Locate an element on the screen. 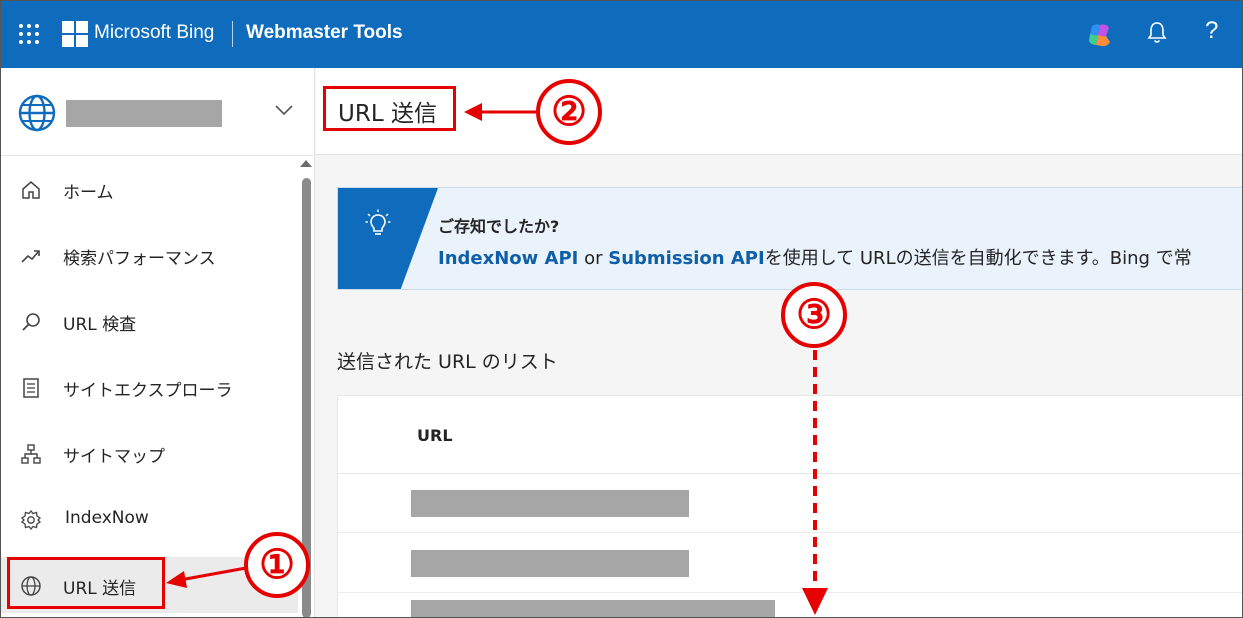 The image size is (1243, 618). trend-icon is located at coordinates (30, 256).